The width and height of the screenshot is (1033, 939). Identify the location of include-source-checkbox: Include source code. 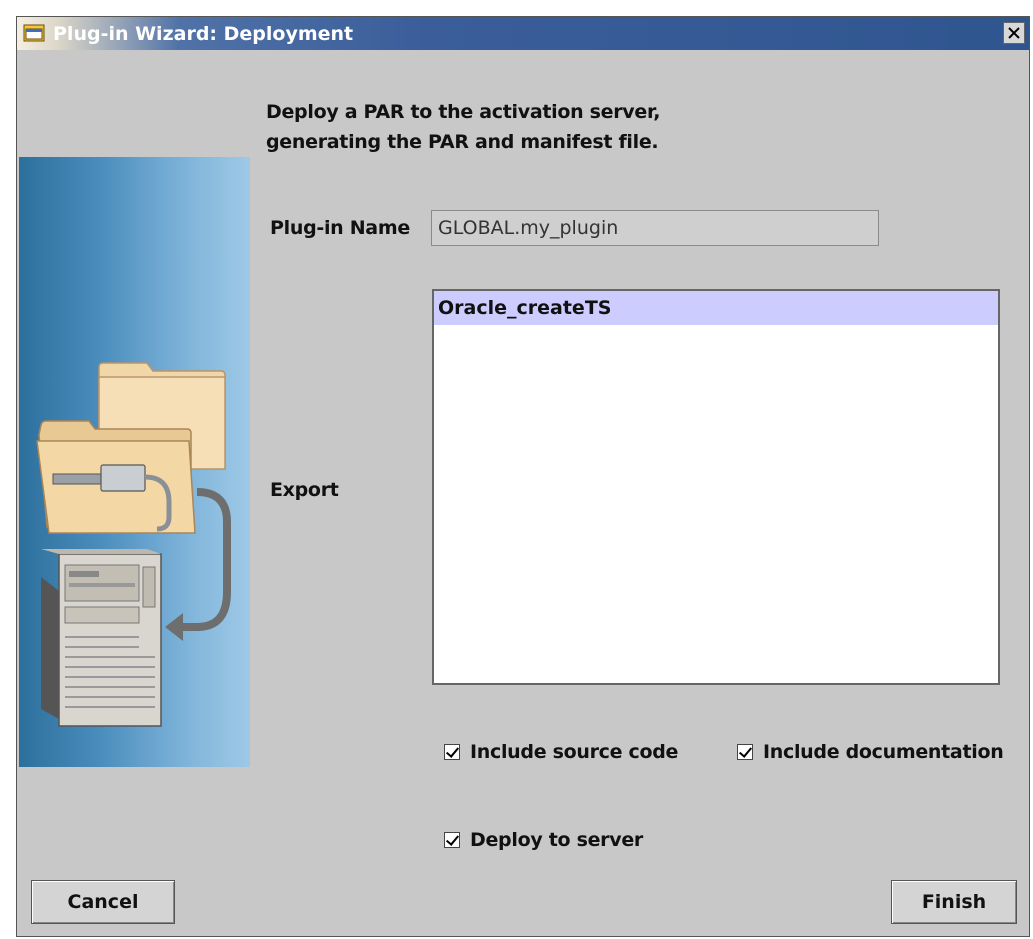
(561, 752).